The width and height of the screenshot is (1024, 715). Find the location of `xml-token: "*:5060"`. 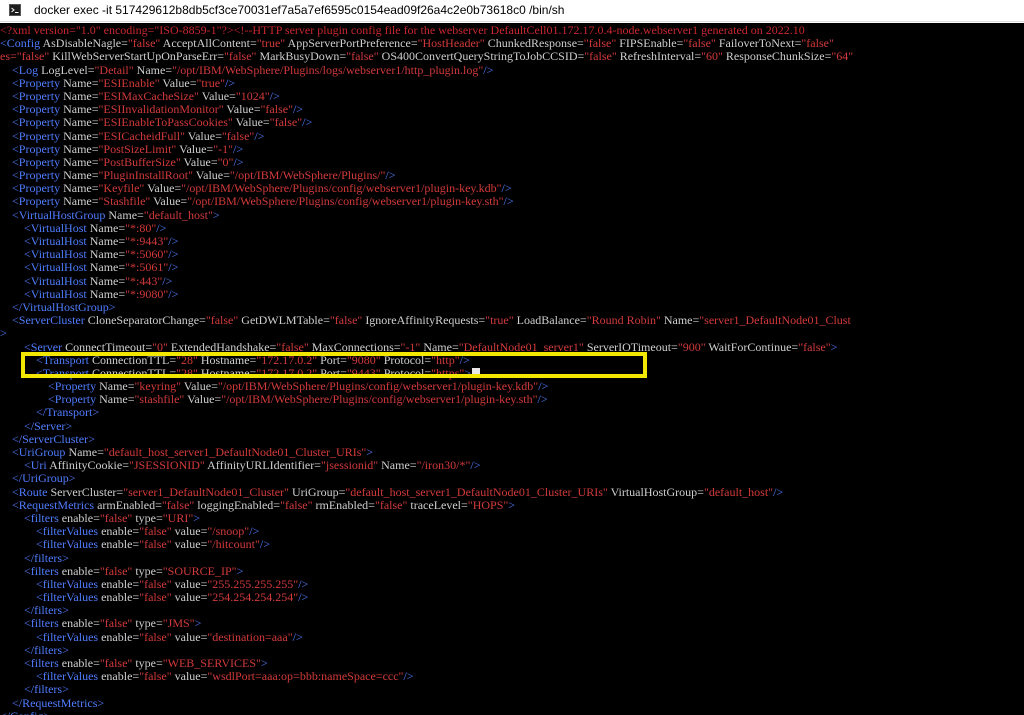

xml-token: "*:5060" is located at coordinates (147, 254).